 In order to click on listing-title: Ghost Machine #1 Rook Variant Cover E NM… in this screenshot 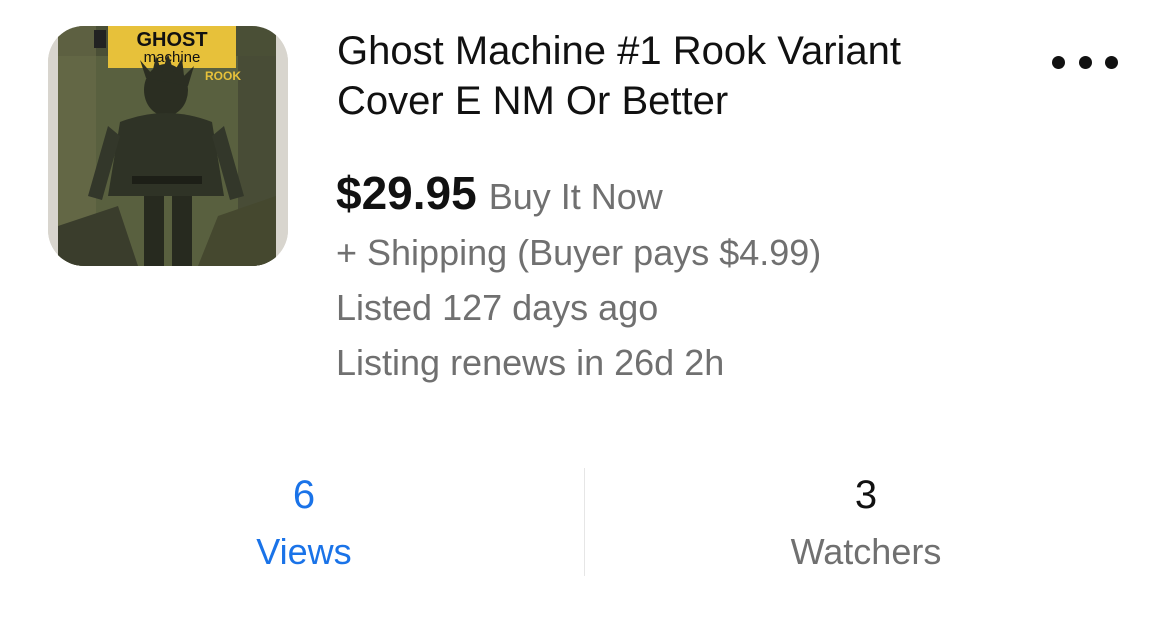, I will do `click(667, 76)`.